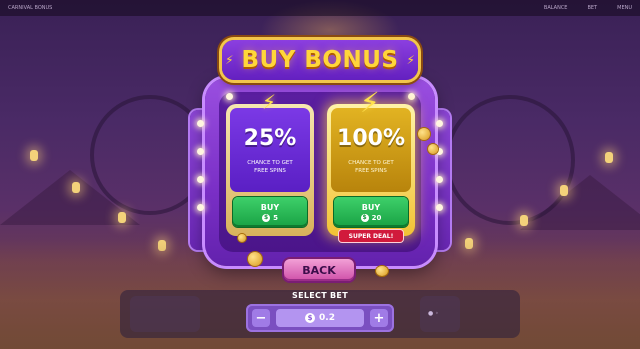 This screenshot has height=349, width=640. I want to click on bet-value-display: $ 0.2, so click(320, 318).